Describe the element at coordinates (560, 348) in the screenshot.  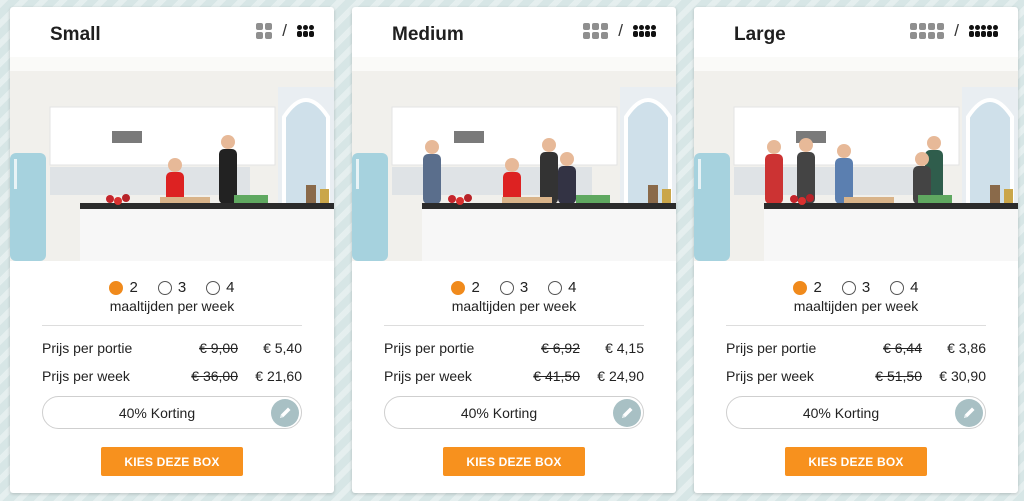
I see `old-price: € 6,92` at that location.